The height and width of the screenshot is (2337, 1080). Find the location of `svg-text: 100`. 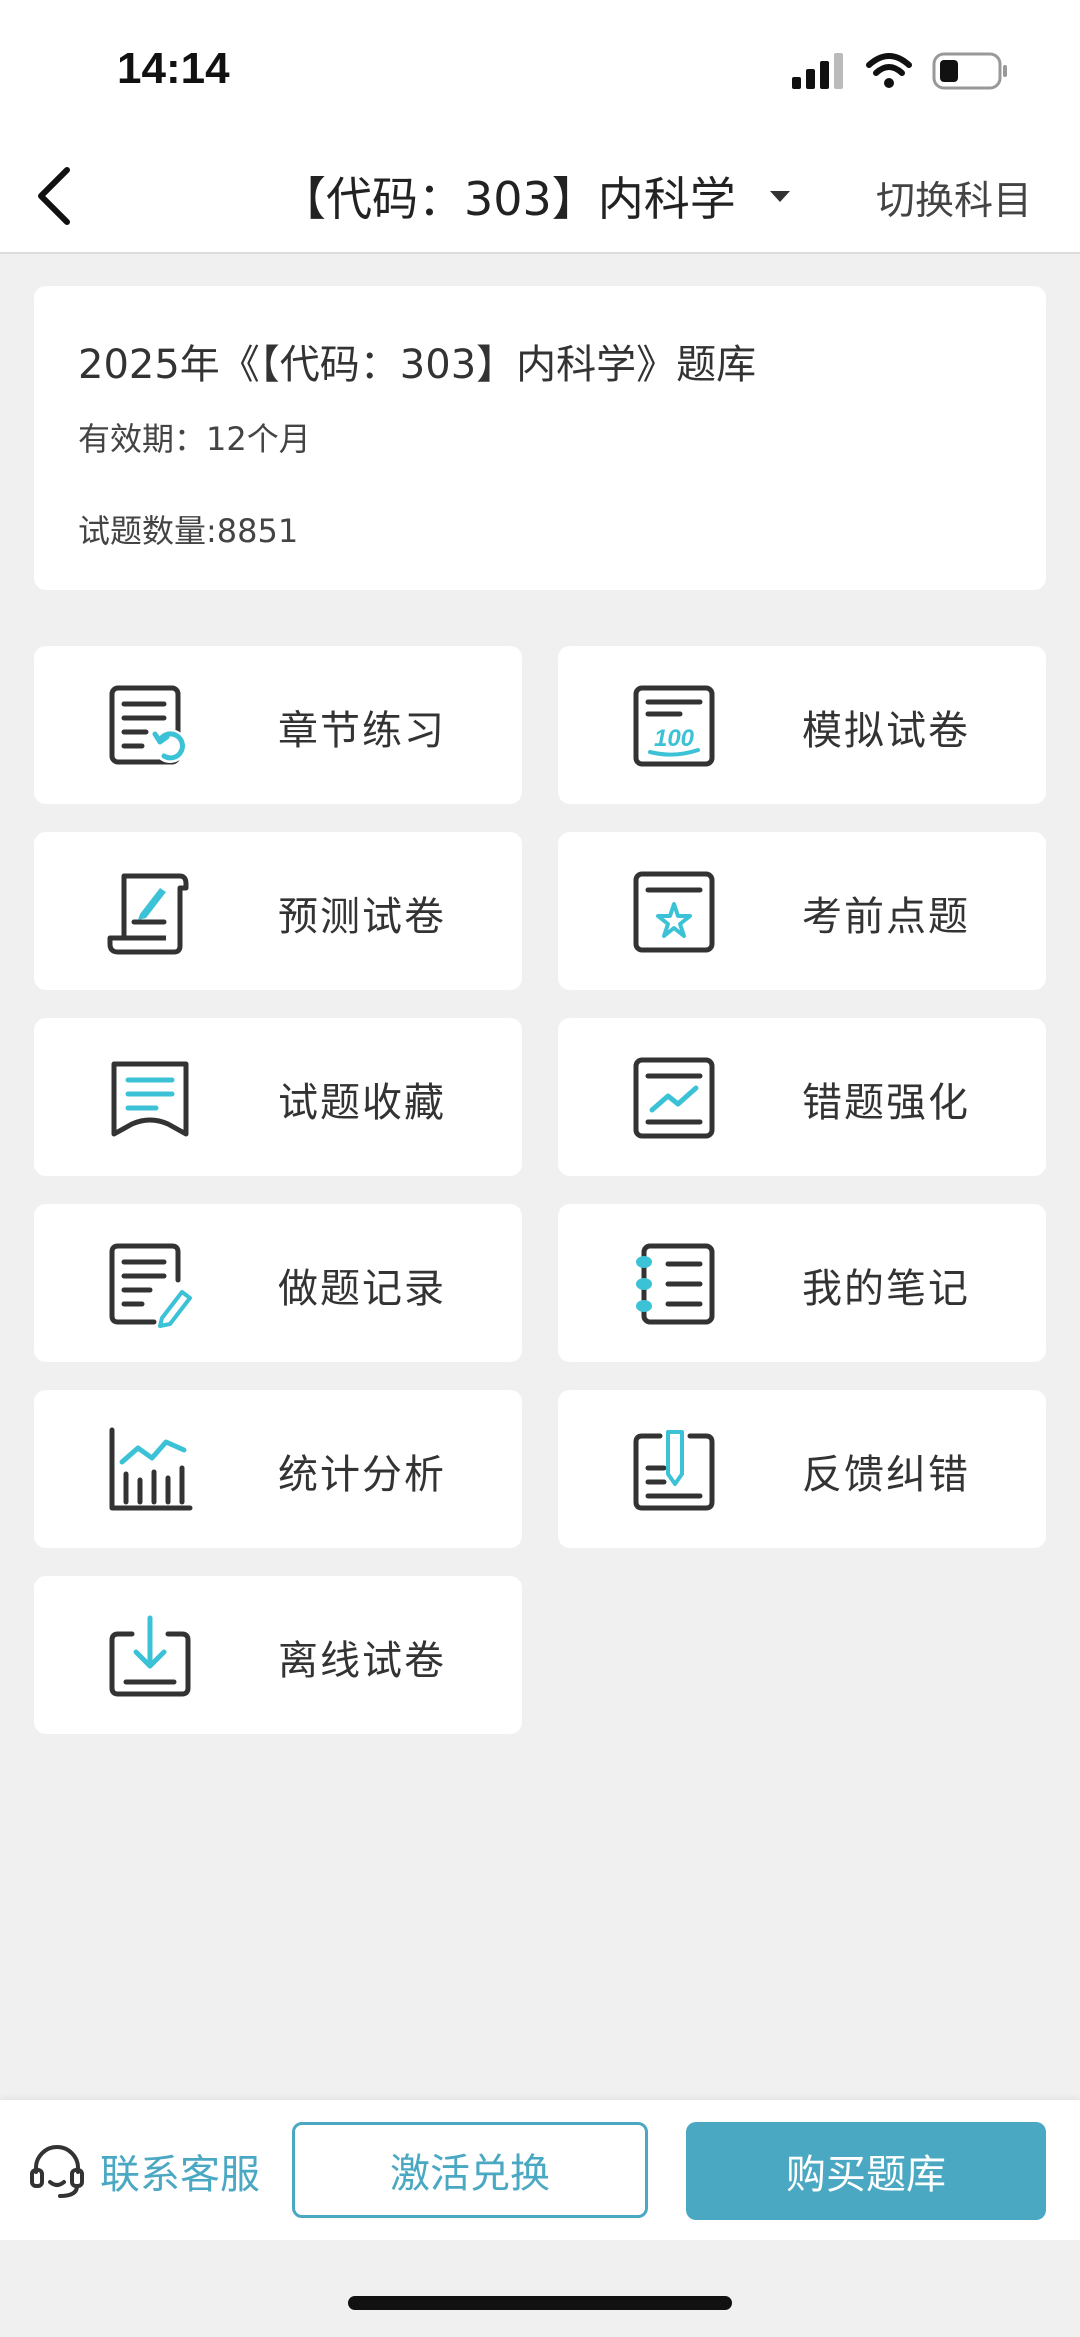

svg-text: 100 is located at coordinates (674, 738).